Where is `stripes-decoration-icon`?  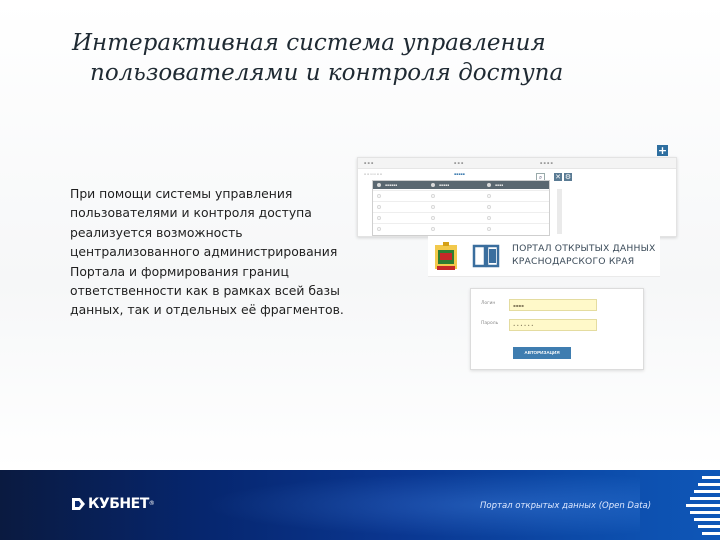
stripes-decoration-icon is located at coordinates (703, 505).